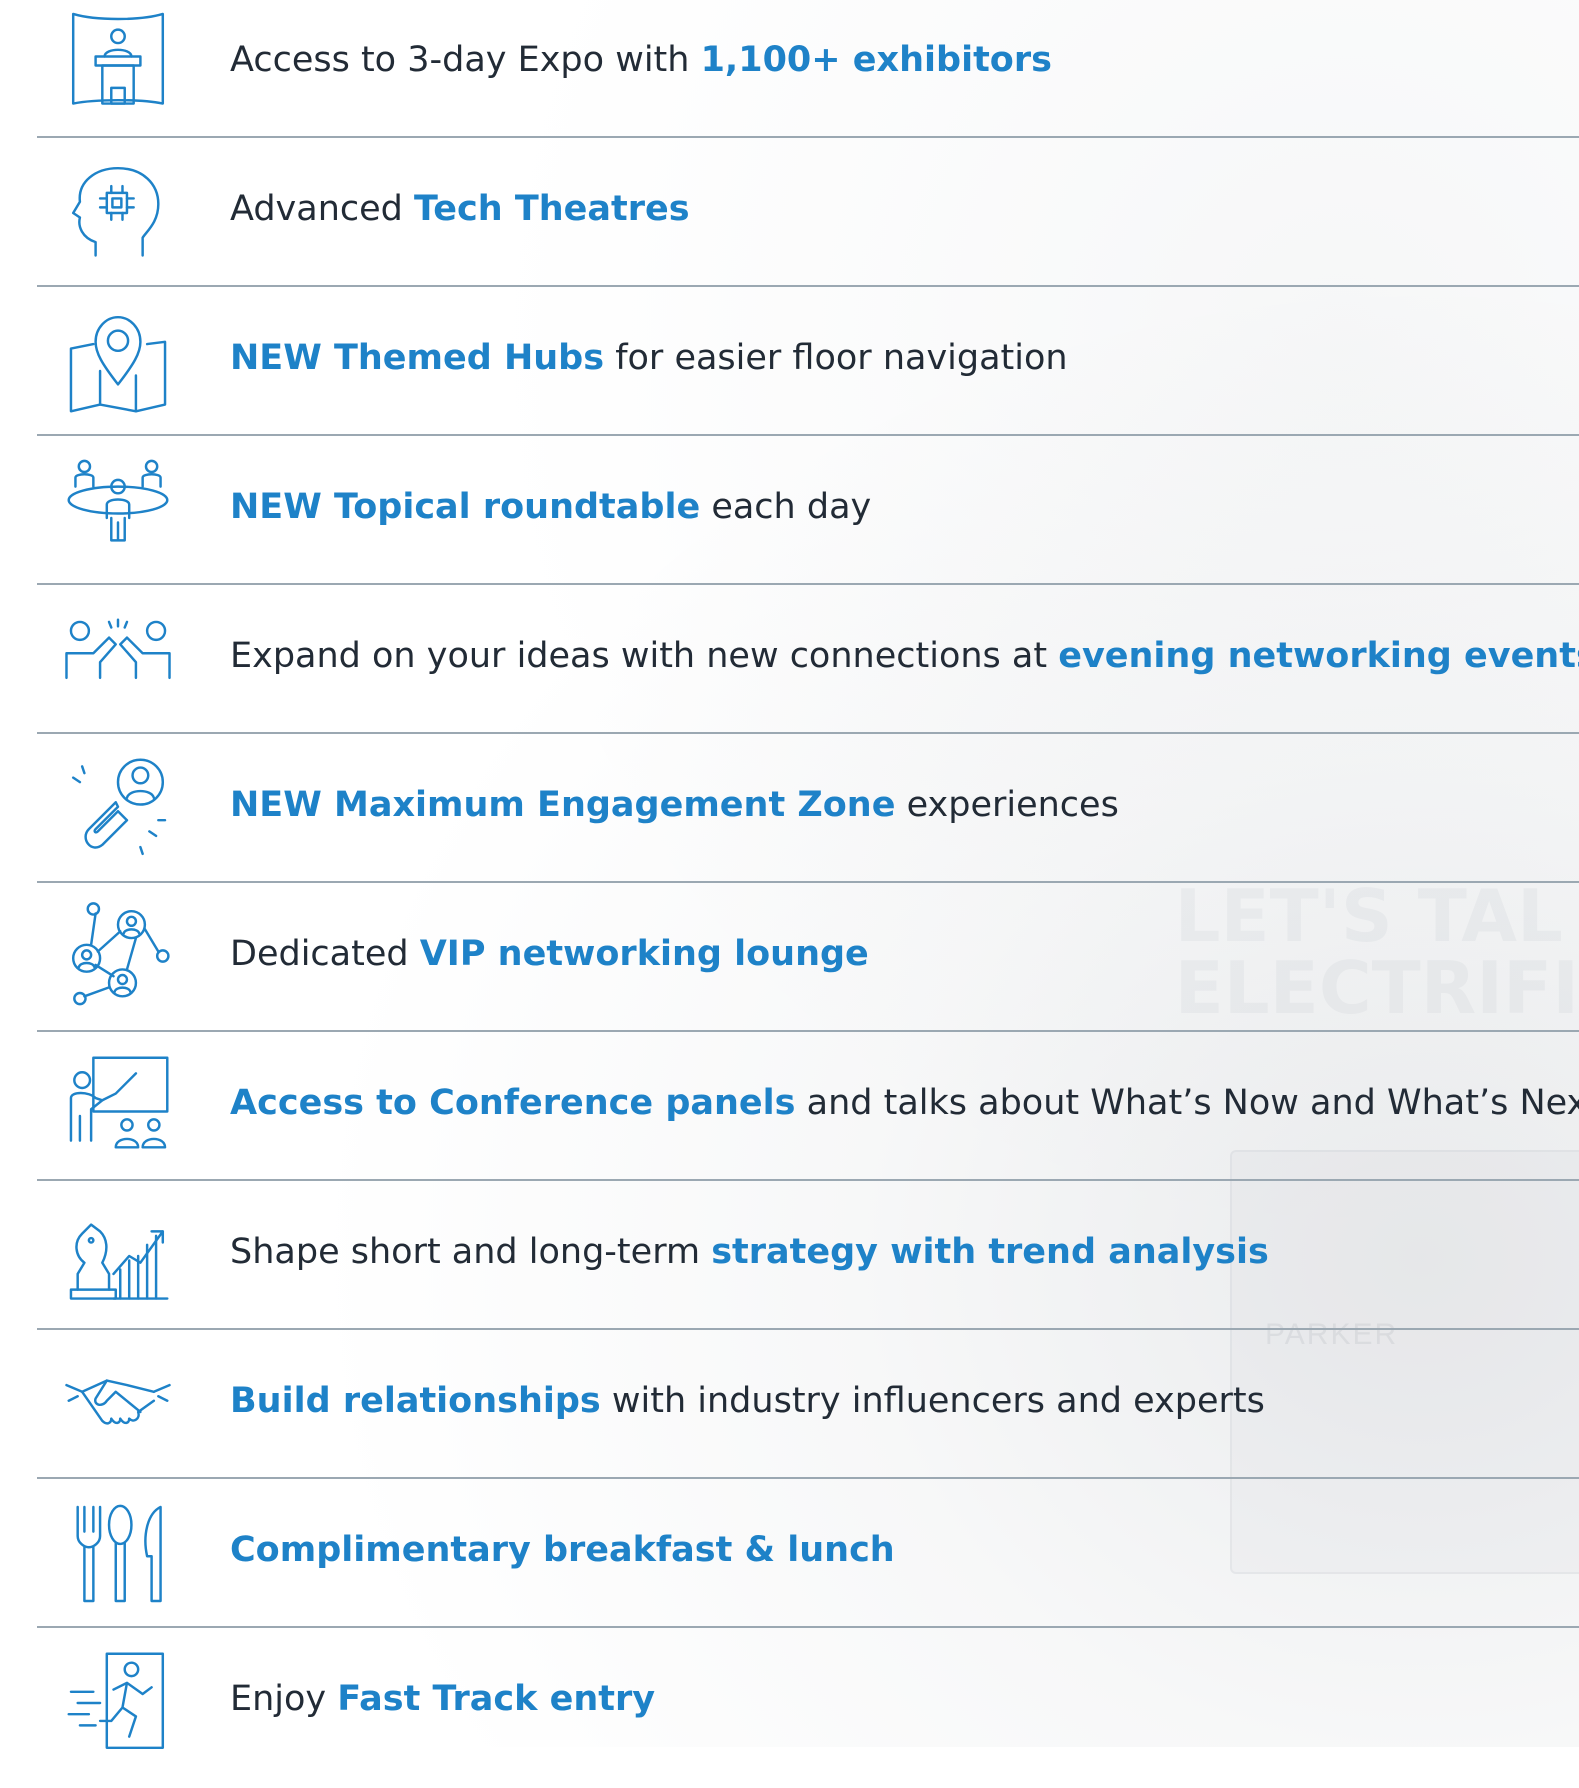  Describe the element at coordinates (118, 1554) in the screenshot. I see `utensils-icon` at that location.